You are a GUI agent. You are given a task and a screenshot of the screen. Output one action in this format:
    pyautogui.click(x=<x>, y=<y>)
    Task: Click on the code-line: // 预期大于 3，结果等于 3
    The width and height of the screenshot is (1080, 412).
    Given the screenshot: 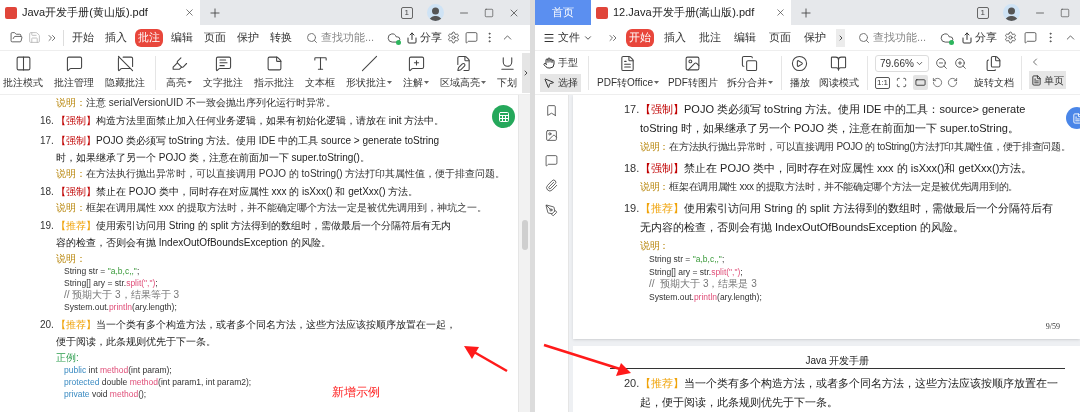 What is the action you would take?
    pyautogui.click(x=121, y=295)
    